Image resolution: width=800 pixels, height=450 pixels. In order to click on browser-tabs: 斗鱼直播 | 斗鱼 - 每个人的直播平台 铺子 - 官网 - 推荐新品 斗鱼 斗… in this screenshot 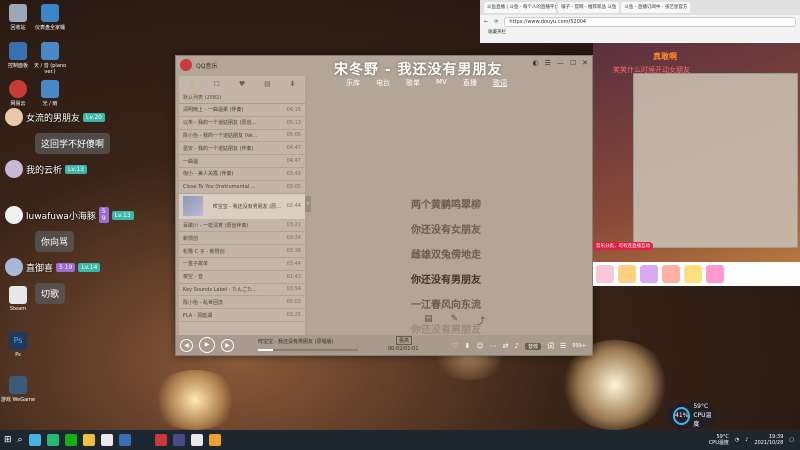, I will do `click(640, 7)`.